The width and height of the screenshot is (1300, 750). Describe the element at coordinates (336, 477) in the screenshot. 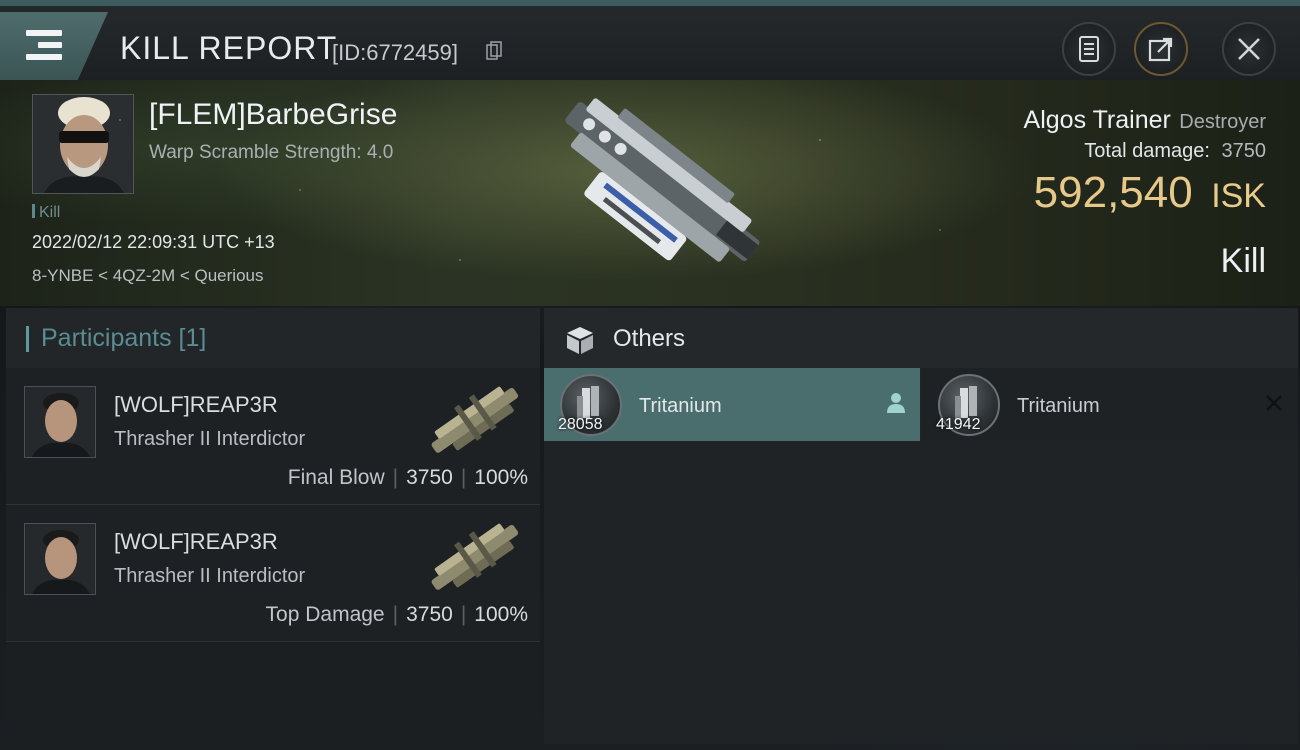

I see `participant-role: Final Blow` at that location.